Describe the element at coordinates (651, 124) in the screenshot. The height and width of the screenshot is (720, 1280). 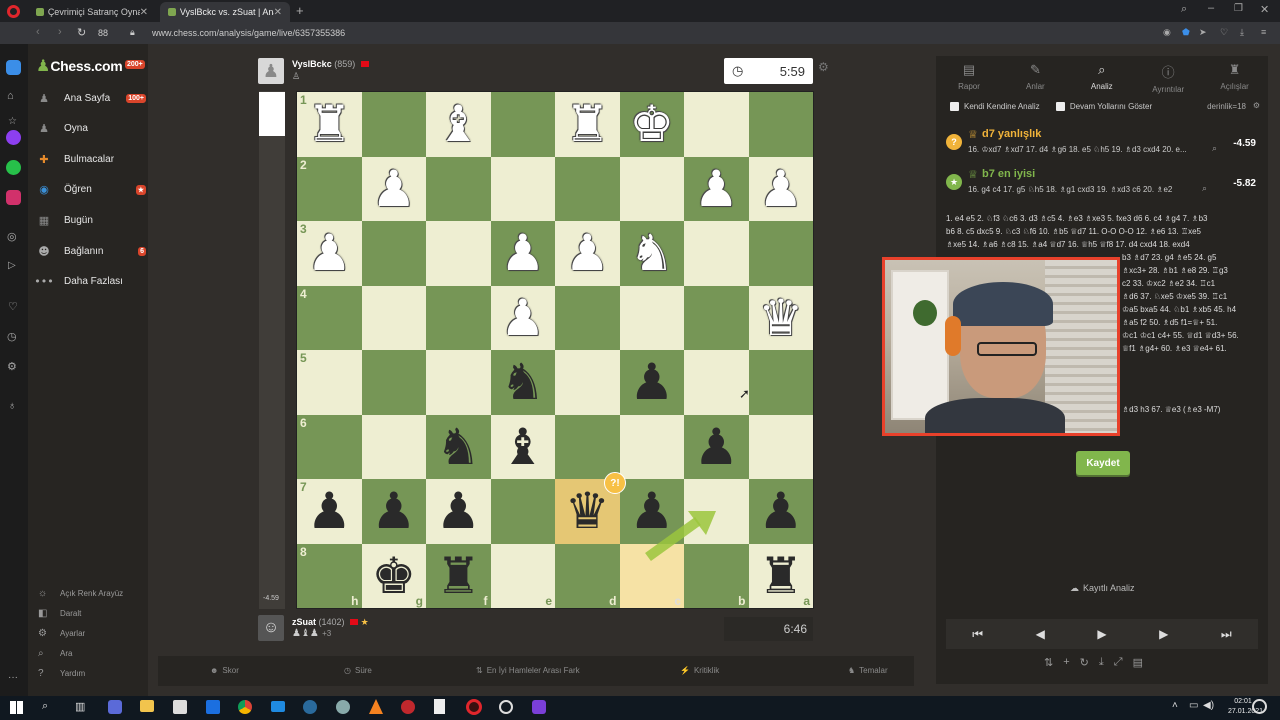
I see `square-c1: ♚` at that location.